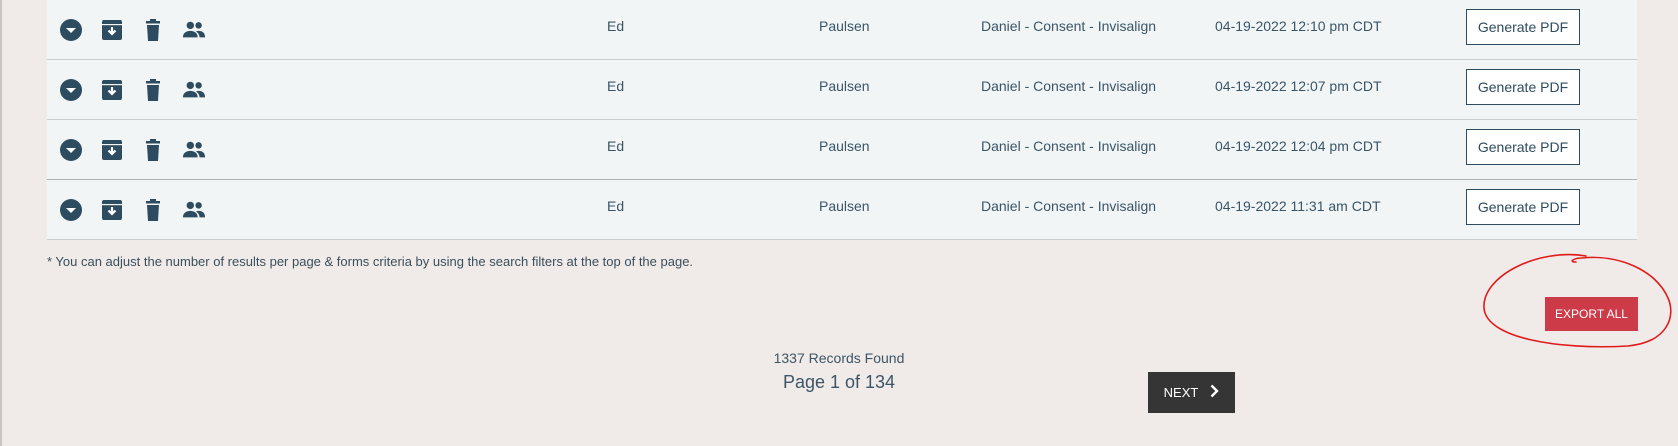 This screenshot has height=446, width=1678. Describe the element at coordinates (1298, 26) in the screenshot. I see `date-cell: 04-19-2022 12:10 pm CDT` at that location.